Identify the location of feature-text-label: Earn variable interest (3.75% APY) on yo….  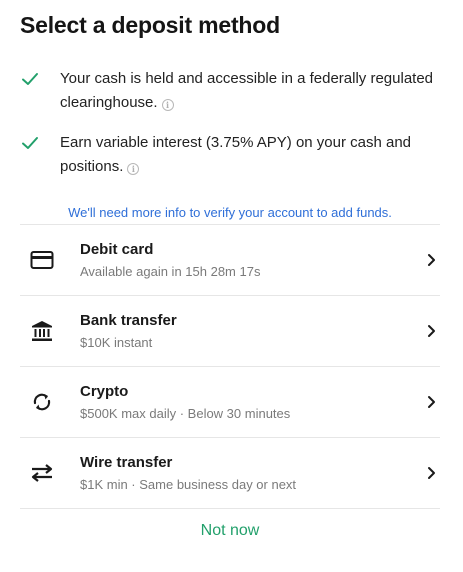
(236, 154).